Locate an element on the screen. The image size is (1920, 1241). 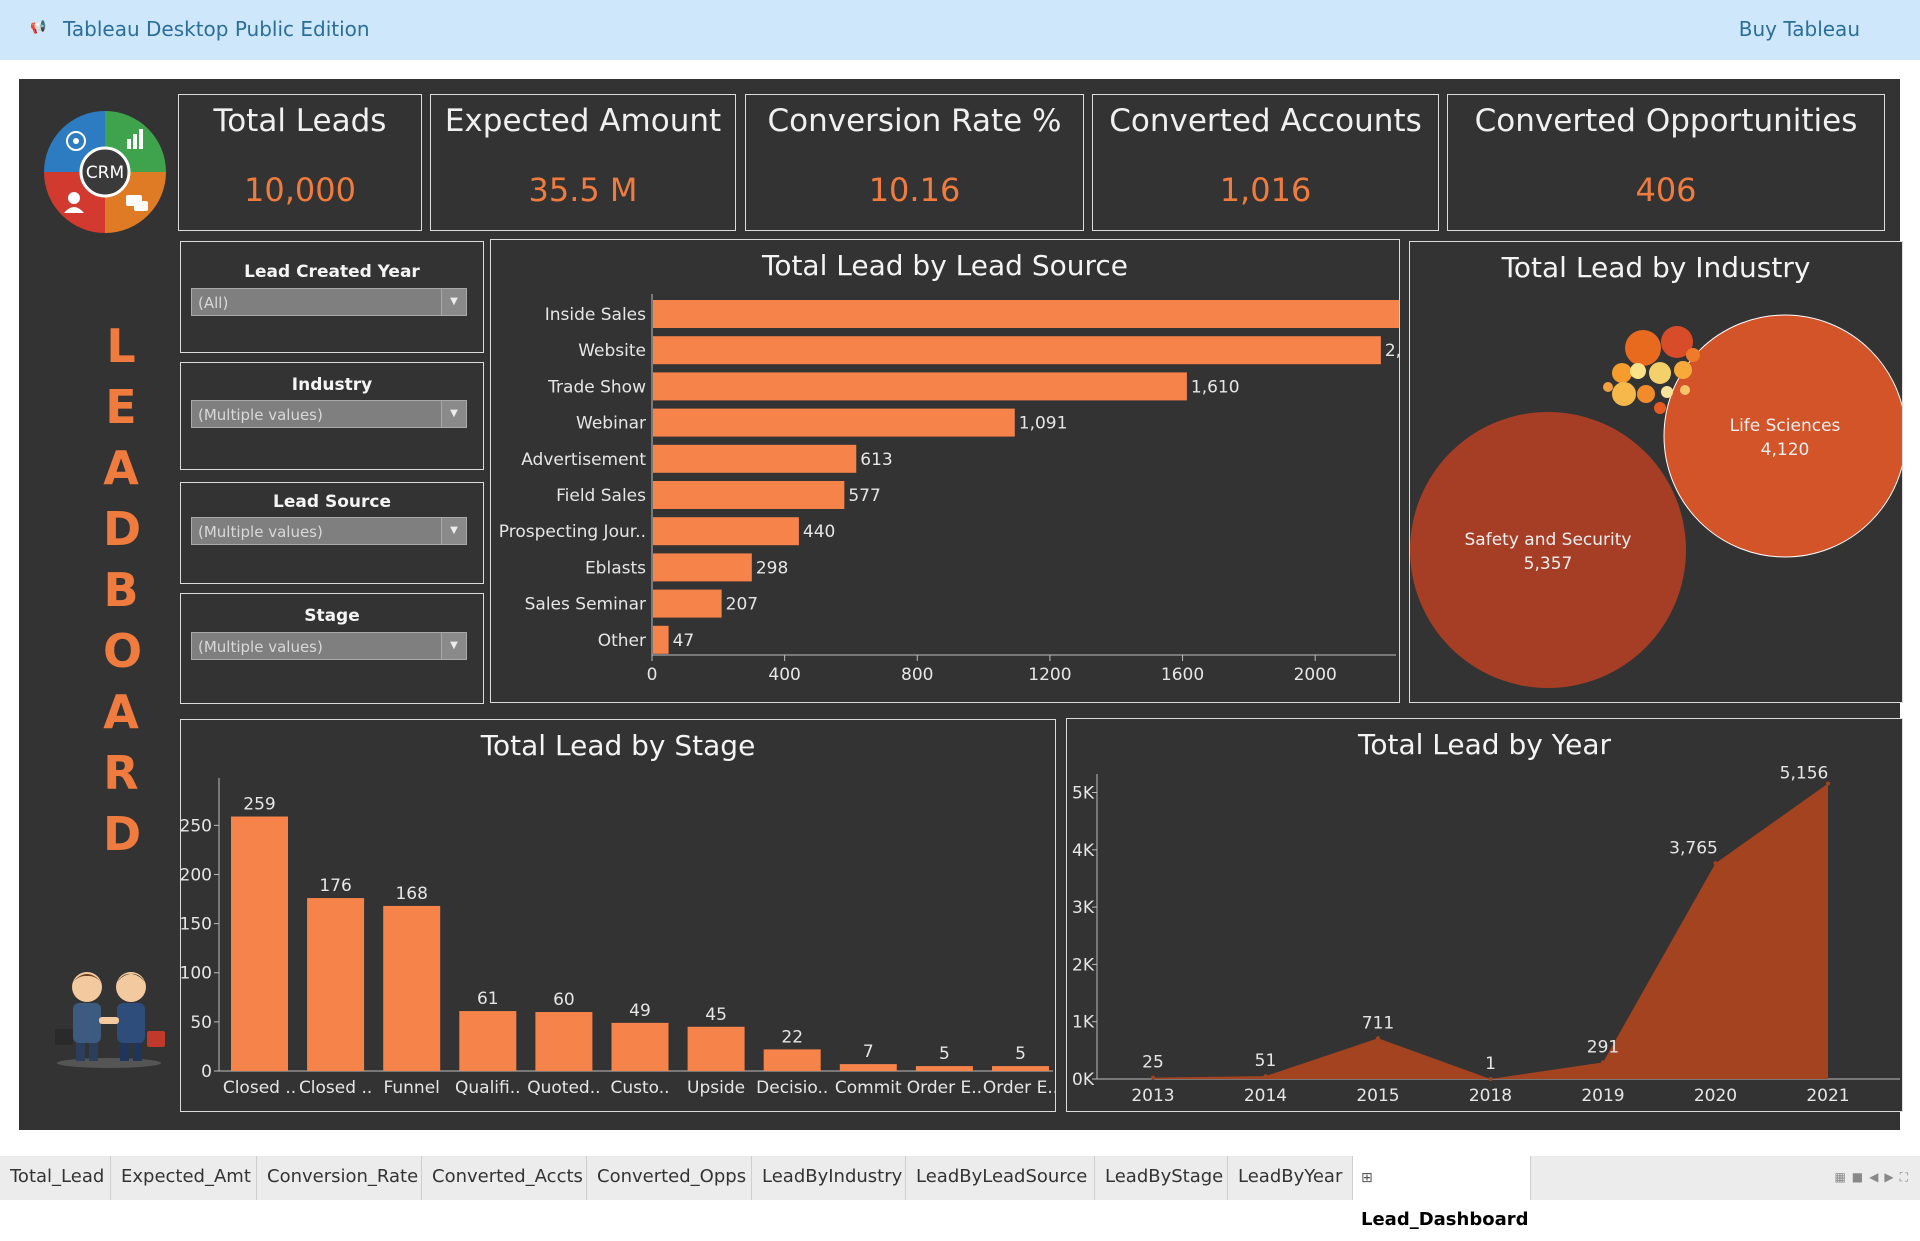
kpi-total-leads: Total Leads 10,000 is located at coordinates (300, 162).